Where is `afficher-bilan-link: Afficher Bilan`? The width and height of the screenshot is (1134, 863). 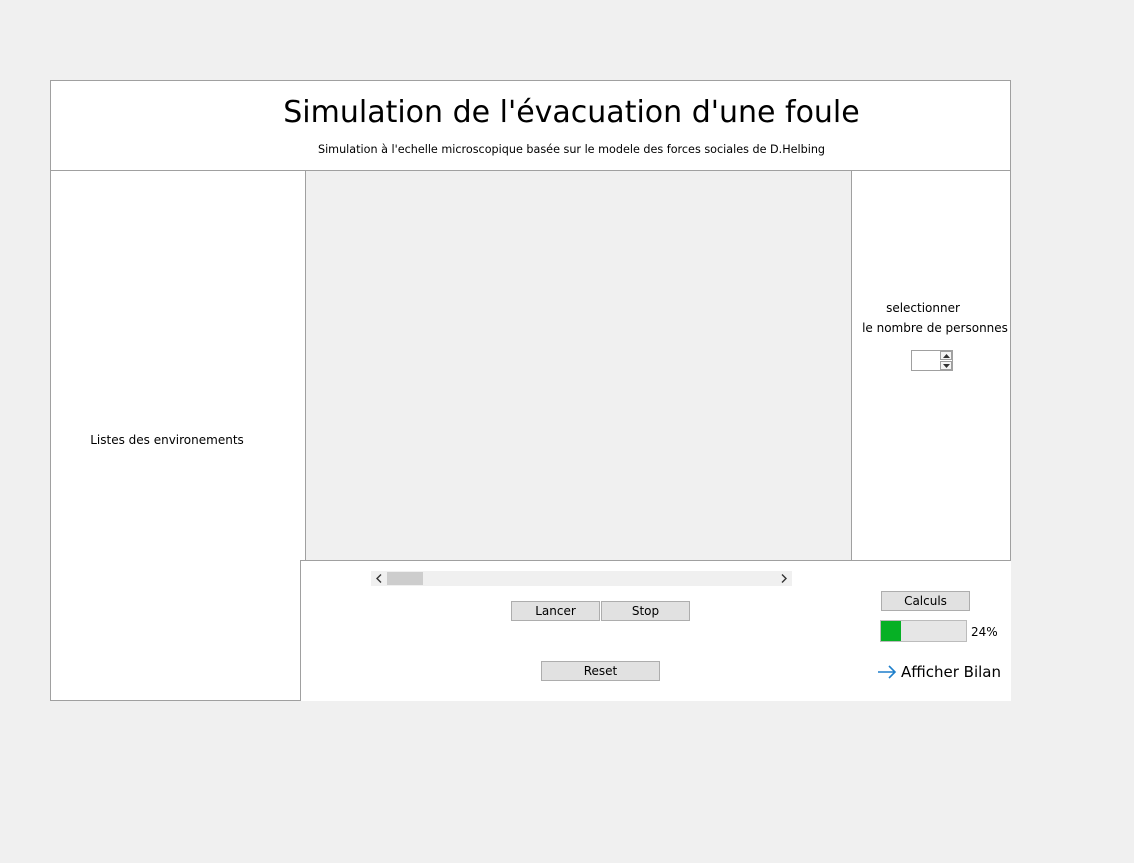 afficher-bilan-link: Afficher Bilan is located at coordinates (939, 672).